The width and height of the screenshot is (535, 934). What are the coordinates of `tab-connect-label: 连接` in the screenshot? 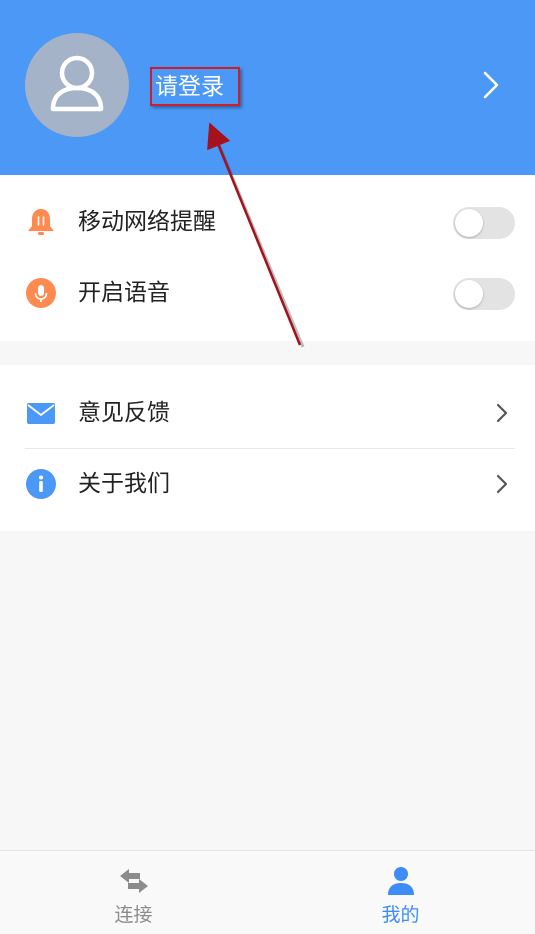 It's located at (133, 915).